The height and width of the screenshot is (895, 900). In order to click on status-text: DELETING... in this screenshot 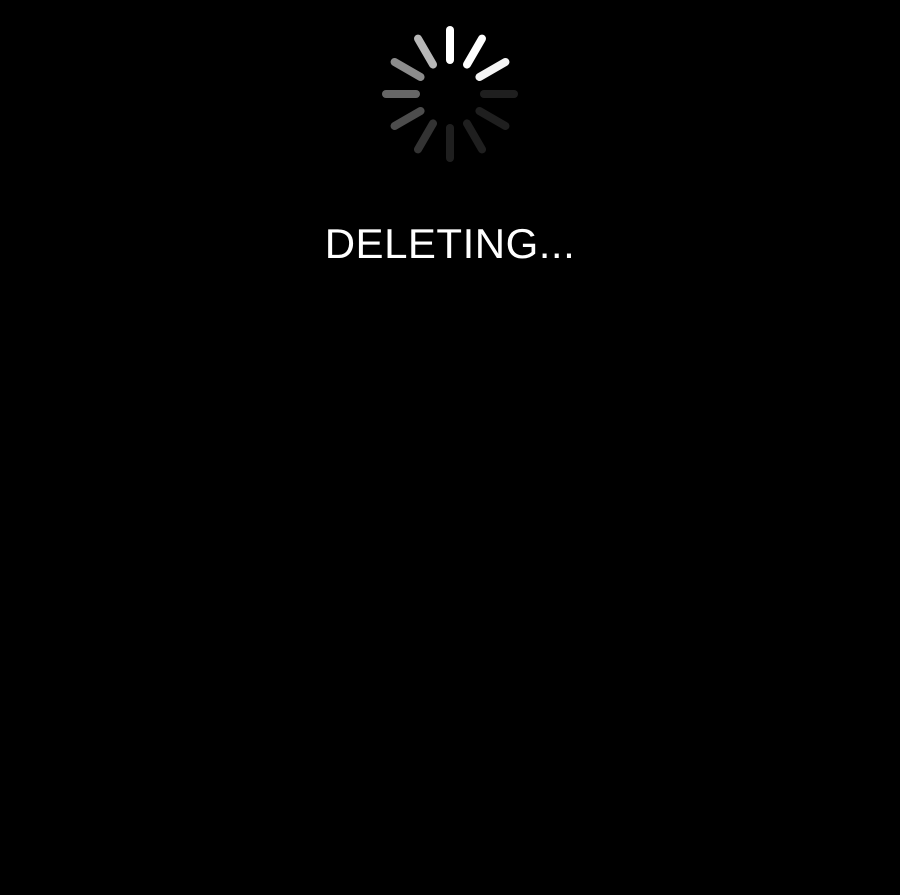, I will do `click(450, 243)`.